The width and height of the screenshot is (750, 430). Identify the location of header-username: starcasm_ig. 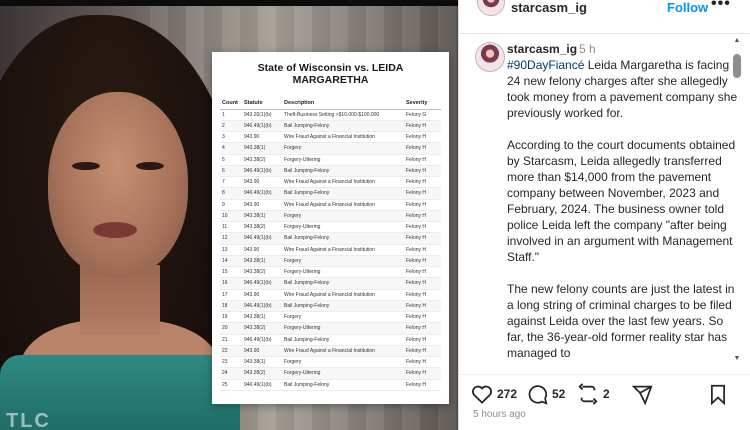
(549, 7).